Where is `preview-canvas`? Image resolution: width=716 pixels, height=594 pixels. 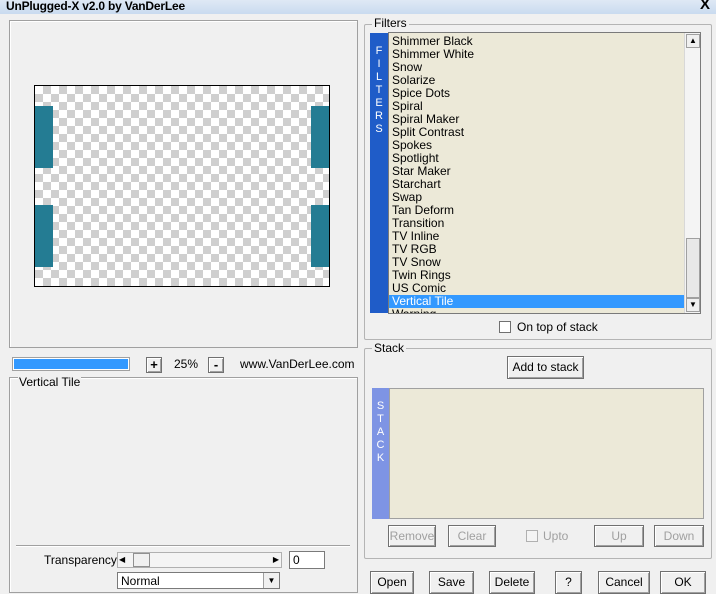 preview-canvas is located at coordinates (182, 186).